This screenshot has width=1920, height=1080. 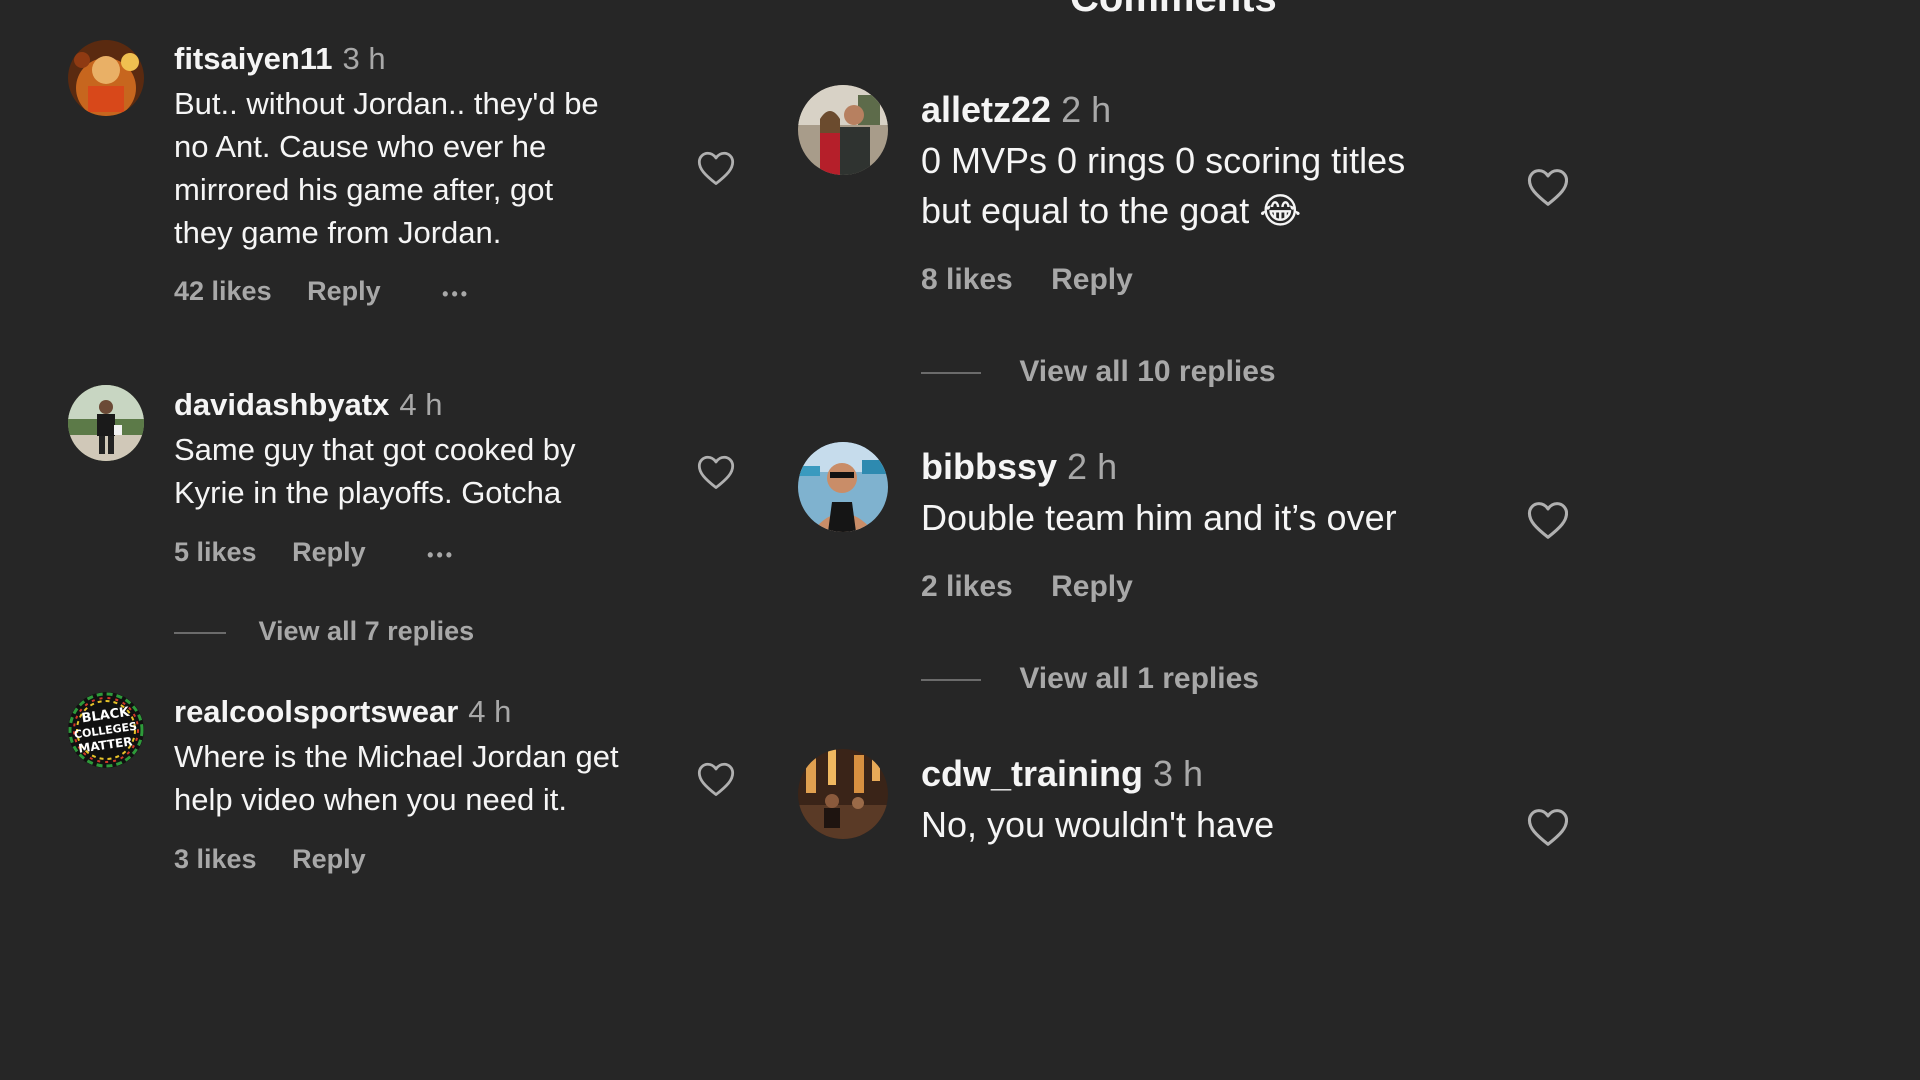 What do you see at coordinates (986, 109) in the screenshot?
I see `comment-username: alletz22` at bounding box center [986, 109].